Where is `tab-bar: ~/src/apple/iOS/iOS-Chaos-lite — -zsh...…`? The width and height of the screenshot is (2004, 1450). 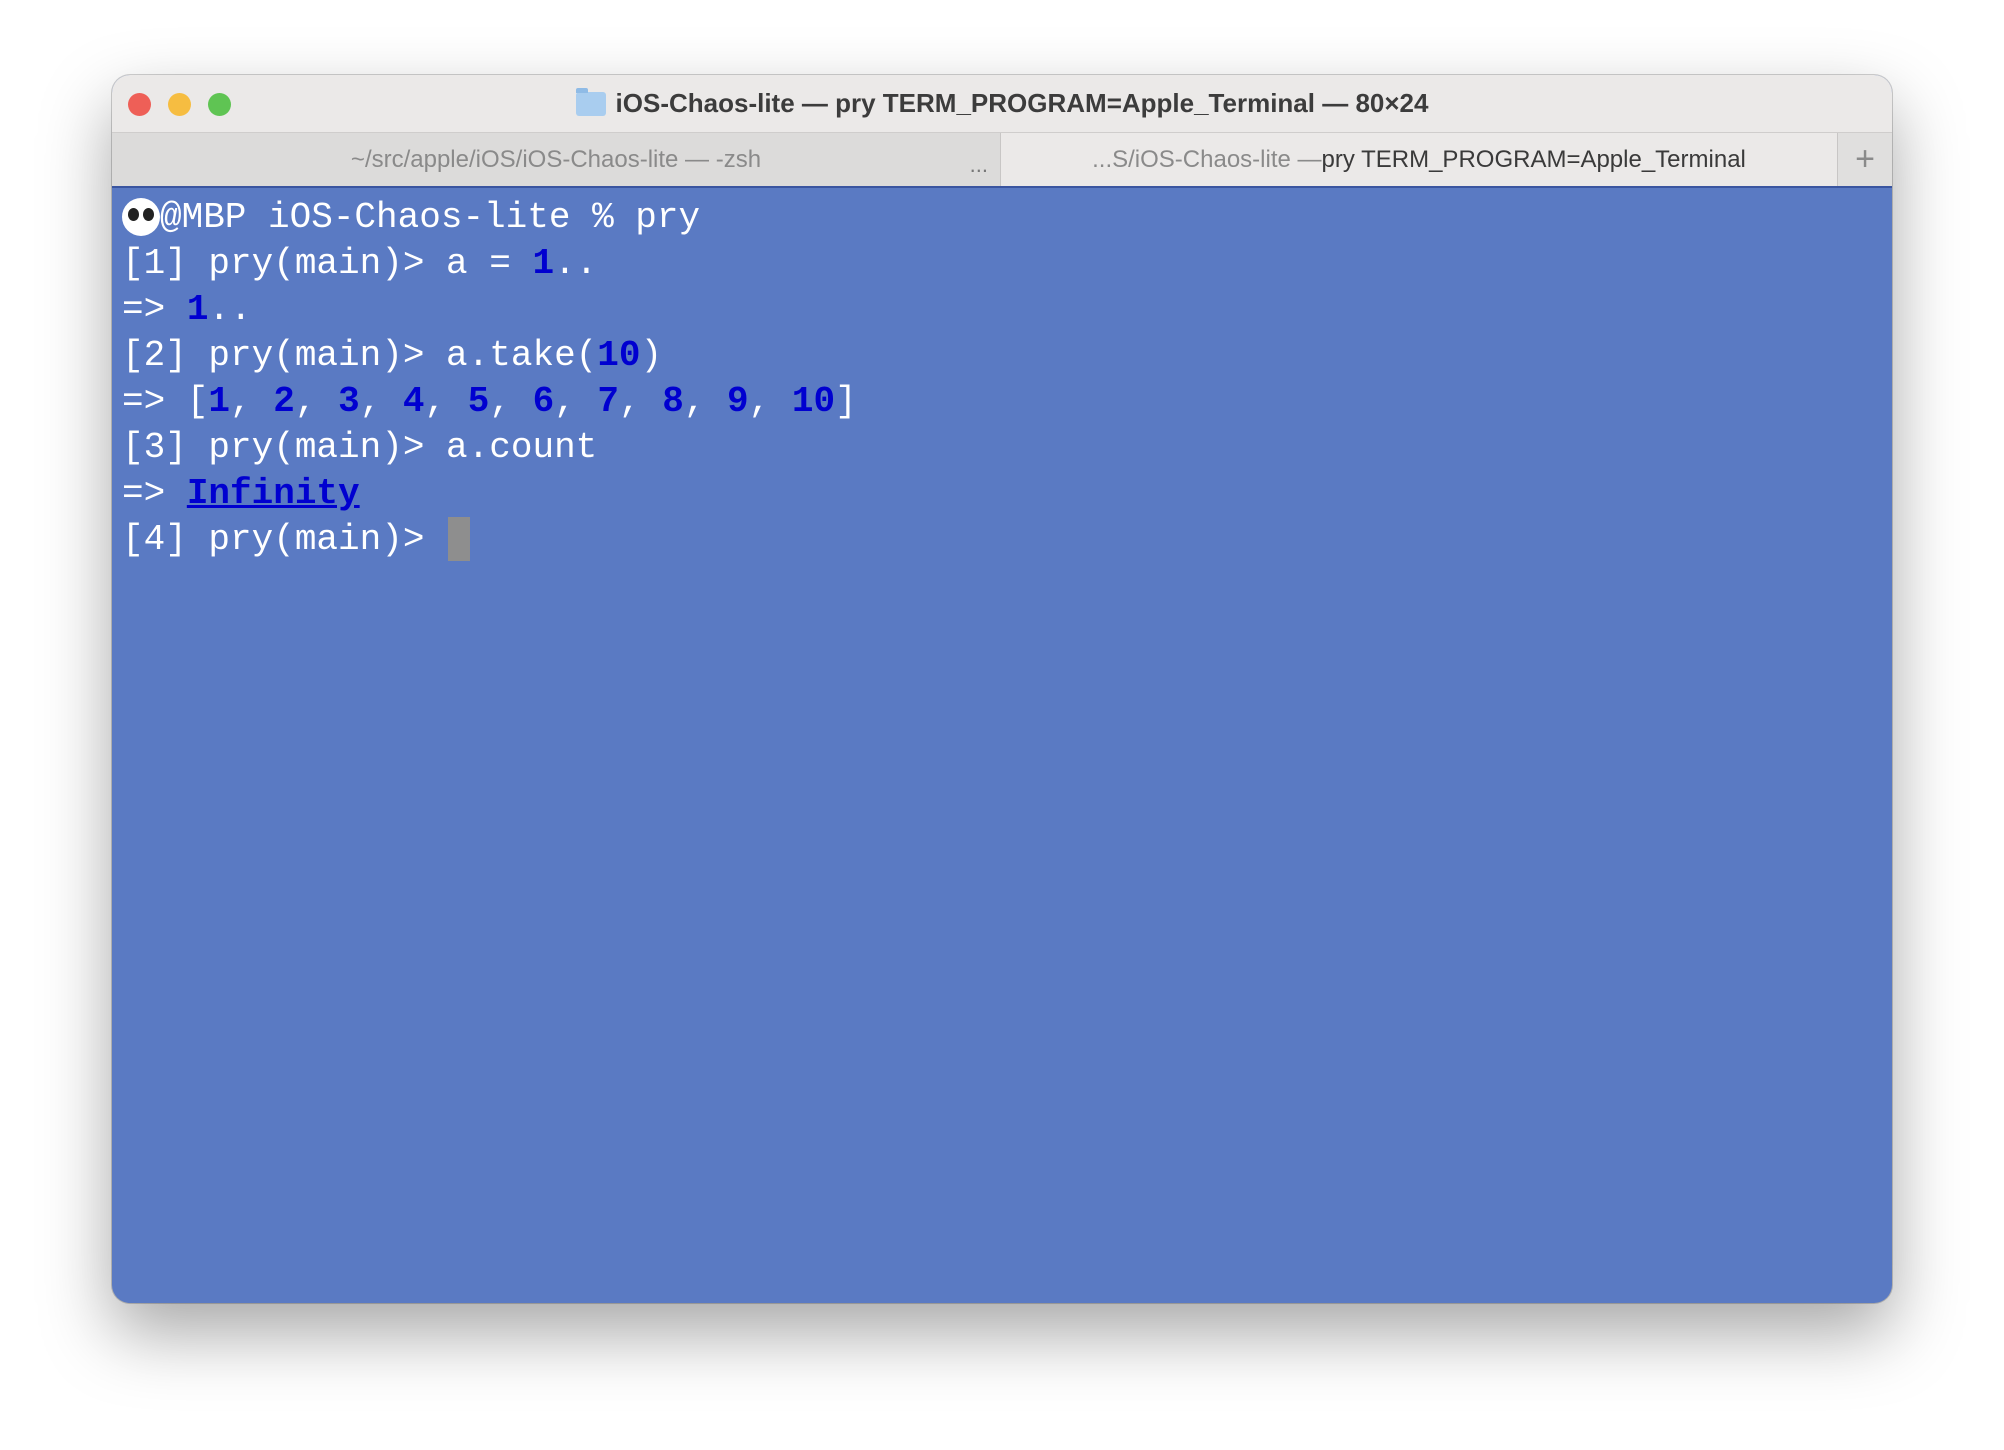
tab-bar: ~/src/apple/iOS/iOS-Chaos-lite — -zsh...… is located at coordinates (1002, 160).